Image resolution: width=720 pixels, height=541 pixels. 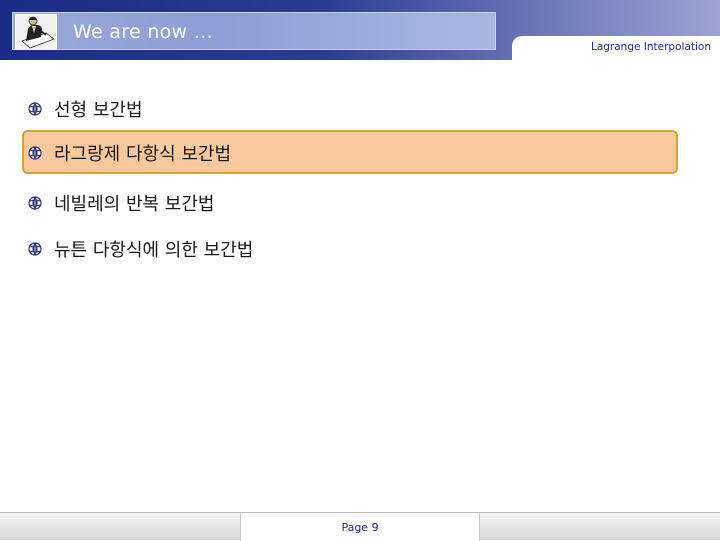 I want to click on list-item-text: 네빌레의 반복 보간법, so click(x=134, y=204).